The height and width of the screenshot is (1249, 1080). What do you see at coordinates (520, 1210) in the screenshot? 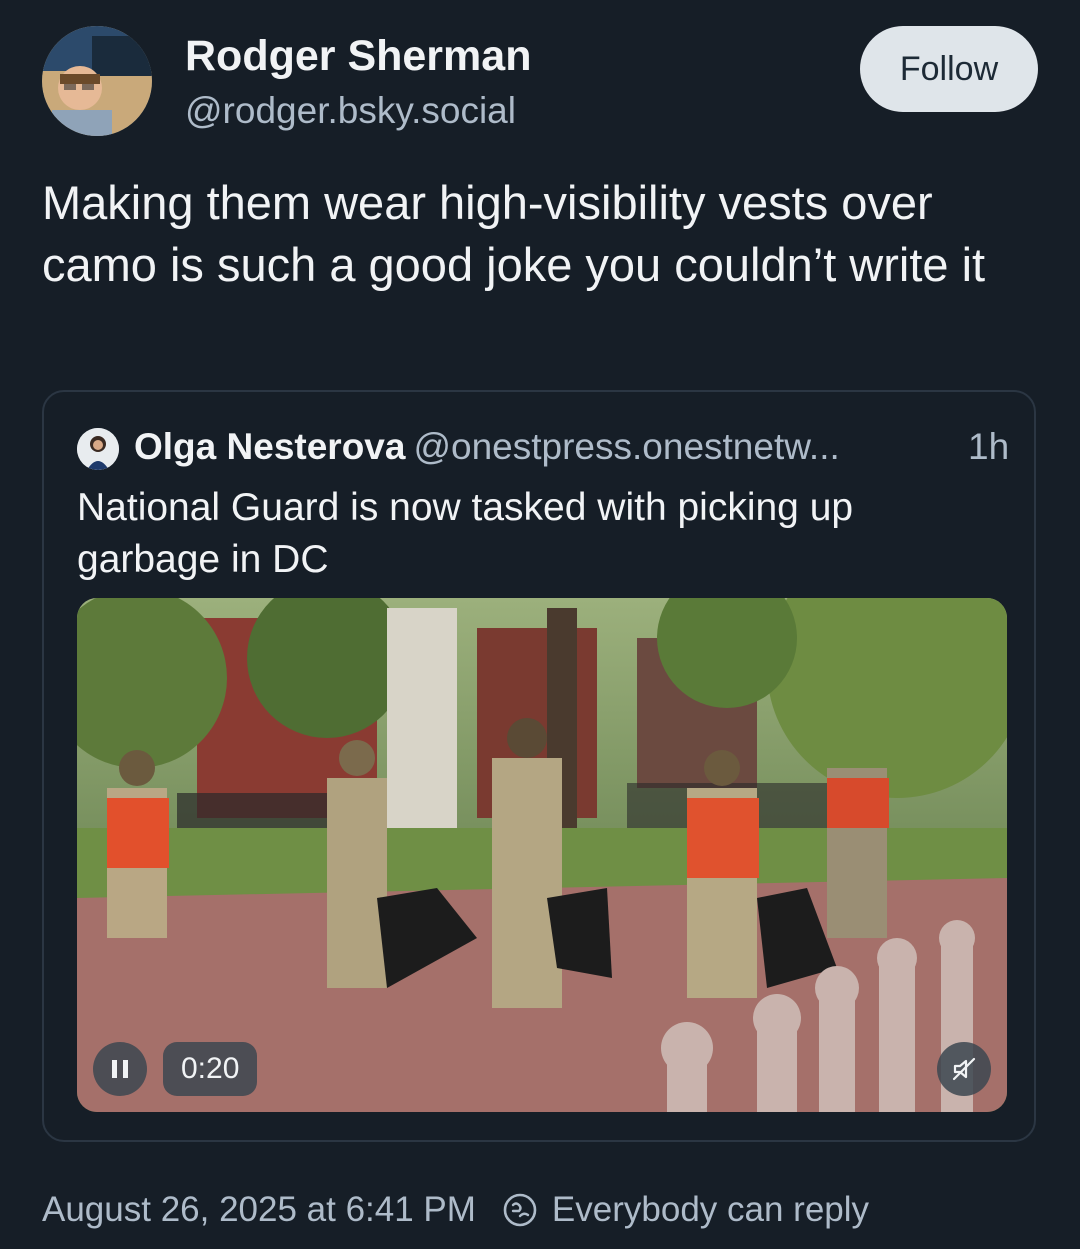
I see `reply-settings-icon` at bounding box center [520, 1210].